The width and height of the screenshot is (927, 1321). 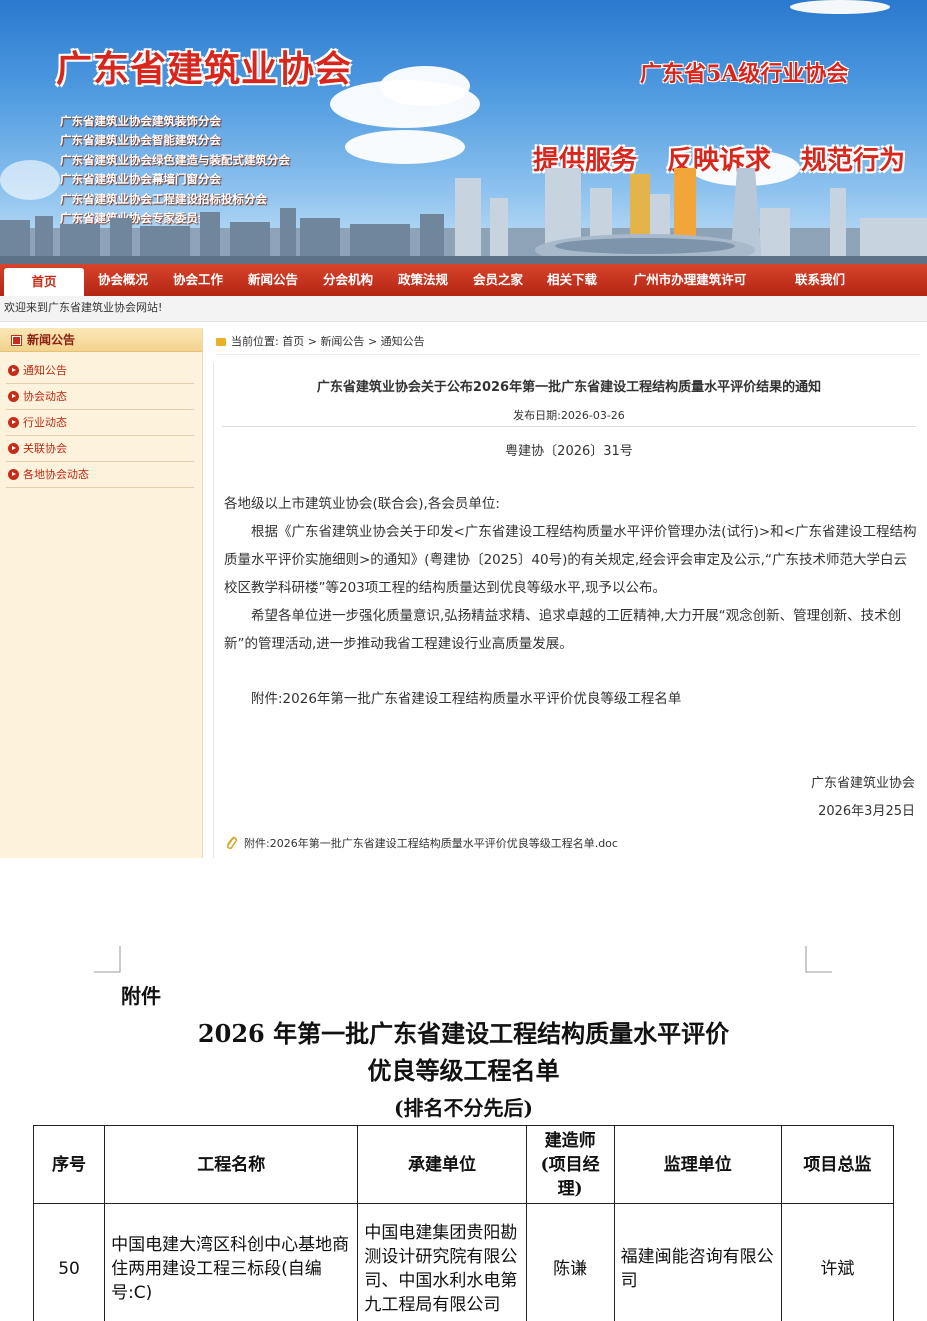 I want to click on divider, so click(x=569, y=426).